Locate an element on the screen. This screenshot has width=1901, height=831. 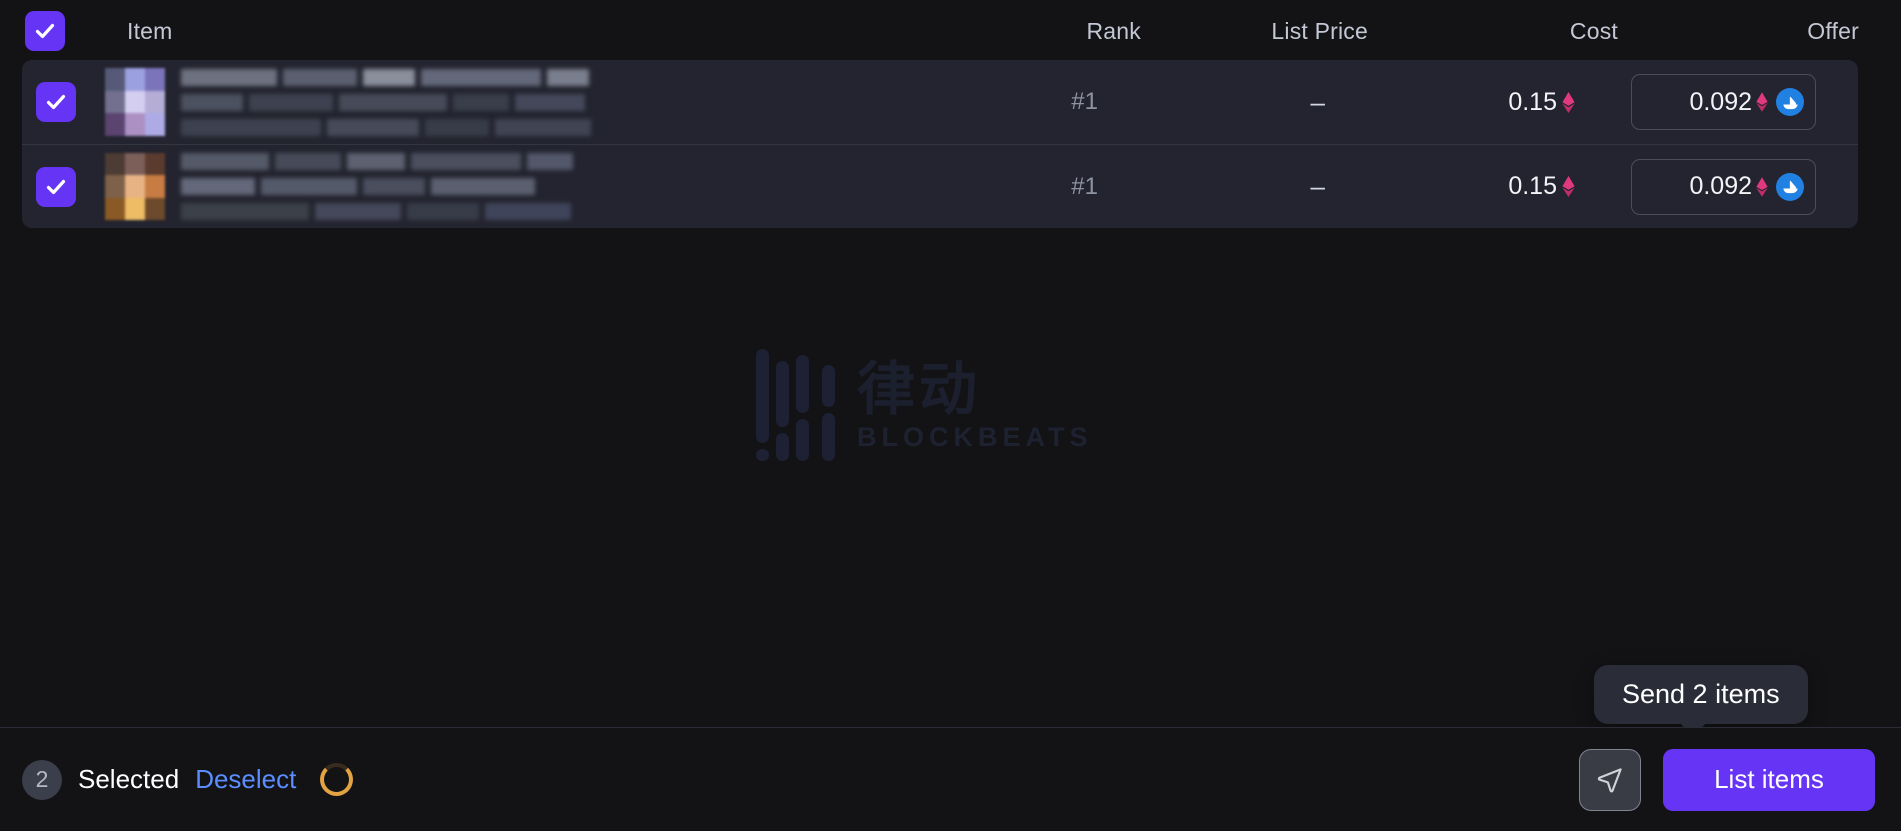
list-items-button: List items is located at coordinates (1769, 779).